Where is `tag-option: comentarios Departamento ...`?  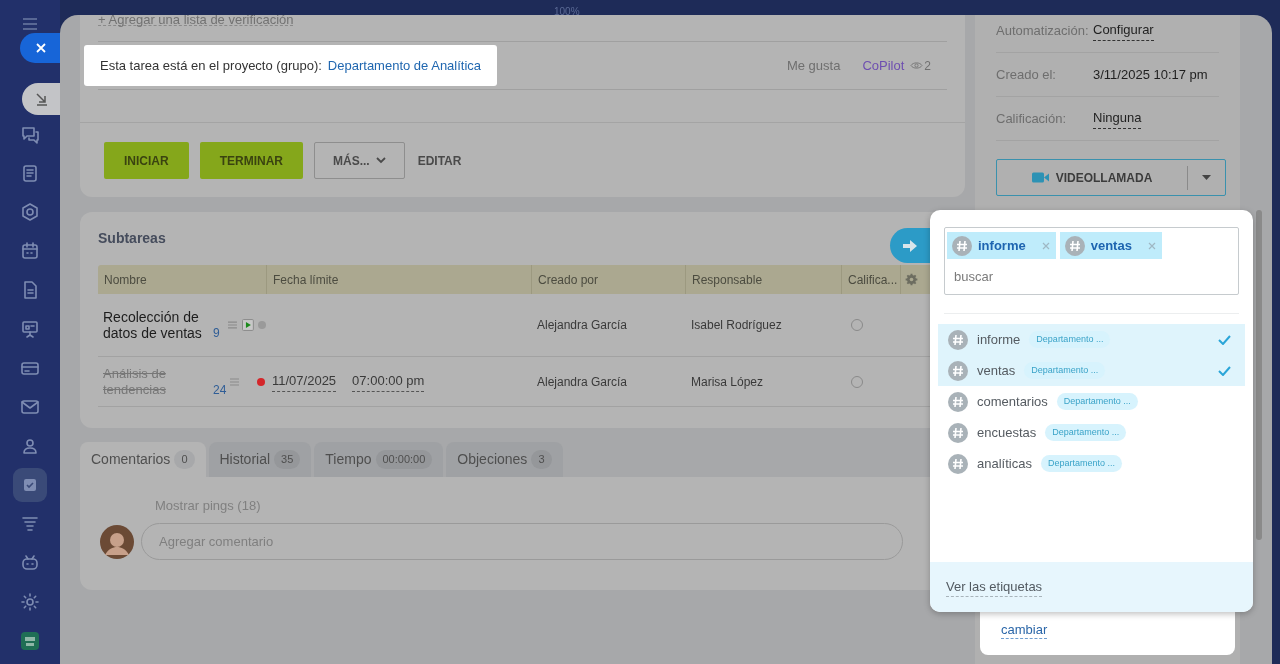 tag-option: comentarios Departamento ... is located at coordinates (1091, 401).